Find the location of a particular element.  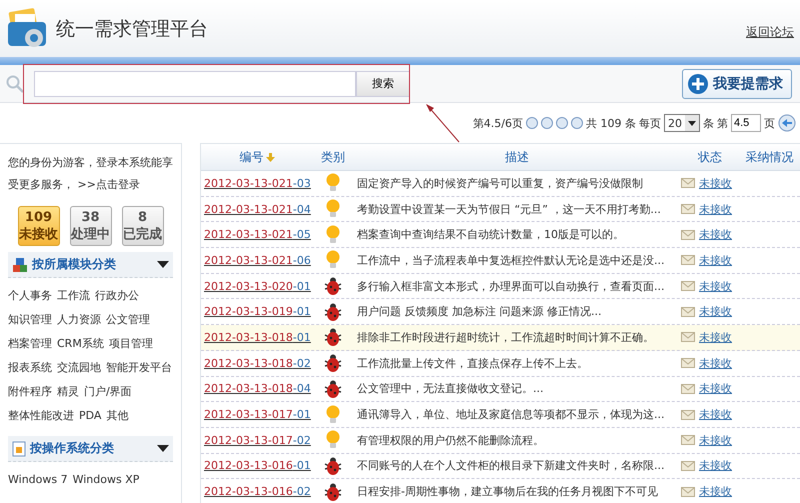

request-id-link: 2012-03-13-018-04 is located at coordinates (257, 389).